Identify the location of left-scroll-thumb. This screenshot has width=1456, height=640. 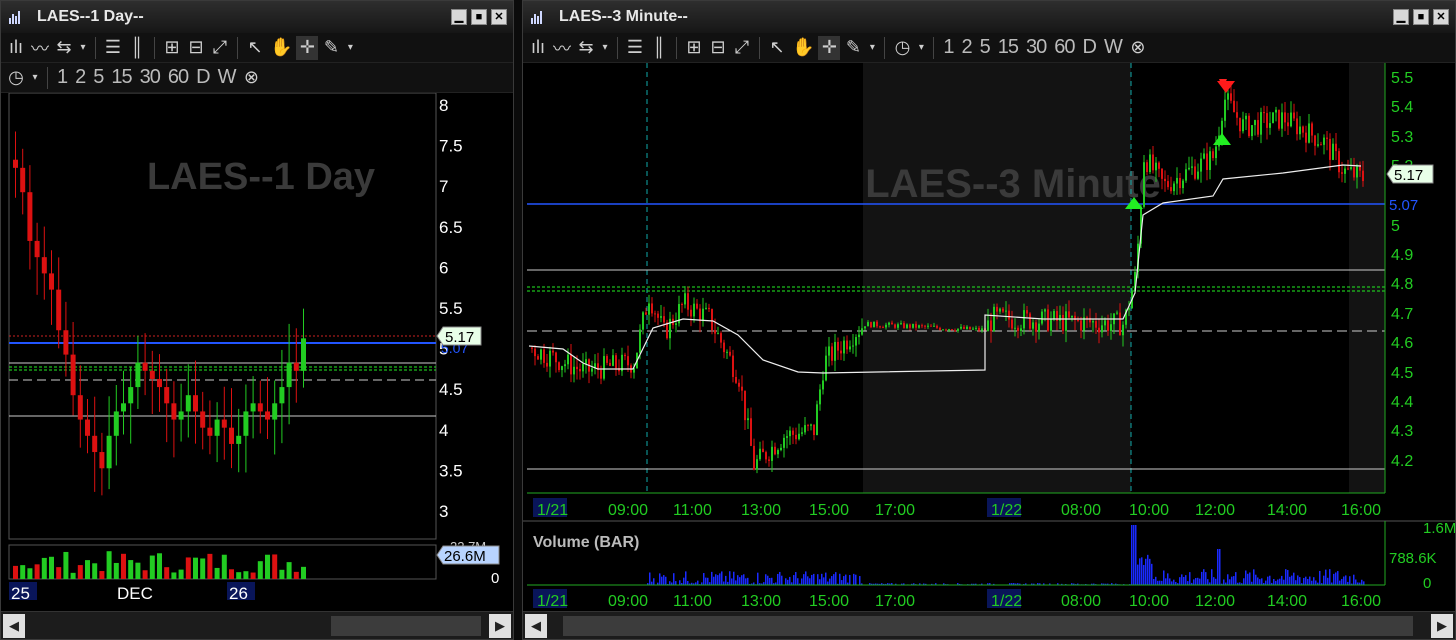
(406, 626).